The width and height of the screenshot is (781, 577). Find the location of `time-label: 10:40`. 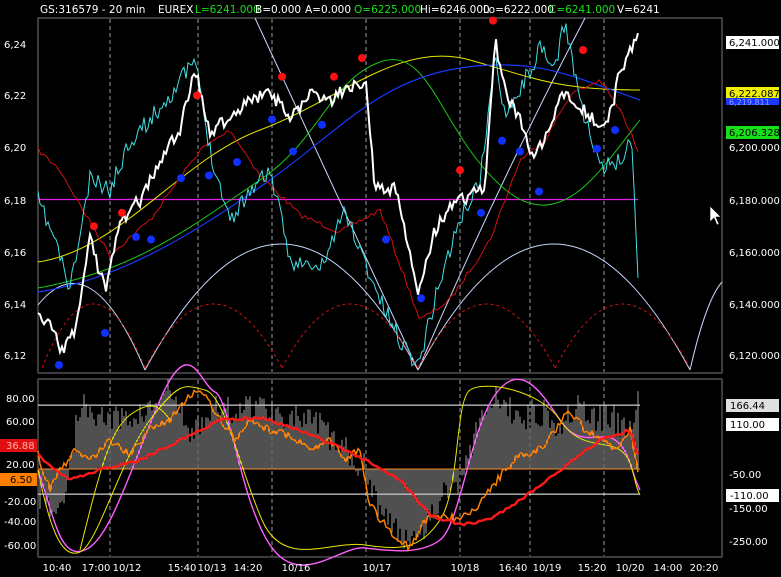

time-label: 10:40 is located at coordinates (57, 568).